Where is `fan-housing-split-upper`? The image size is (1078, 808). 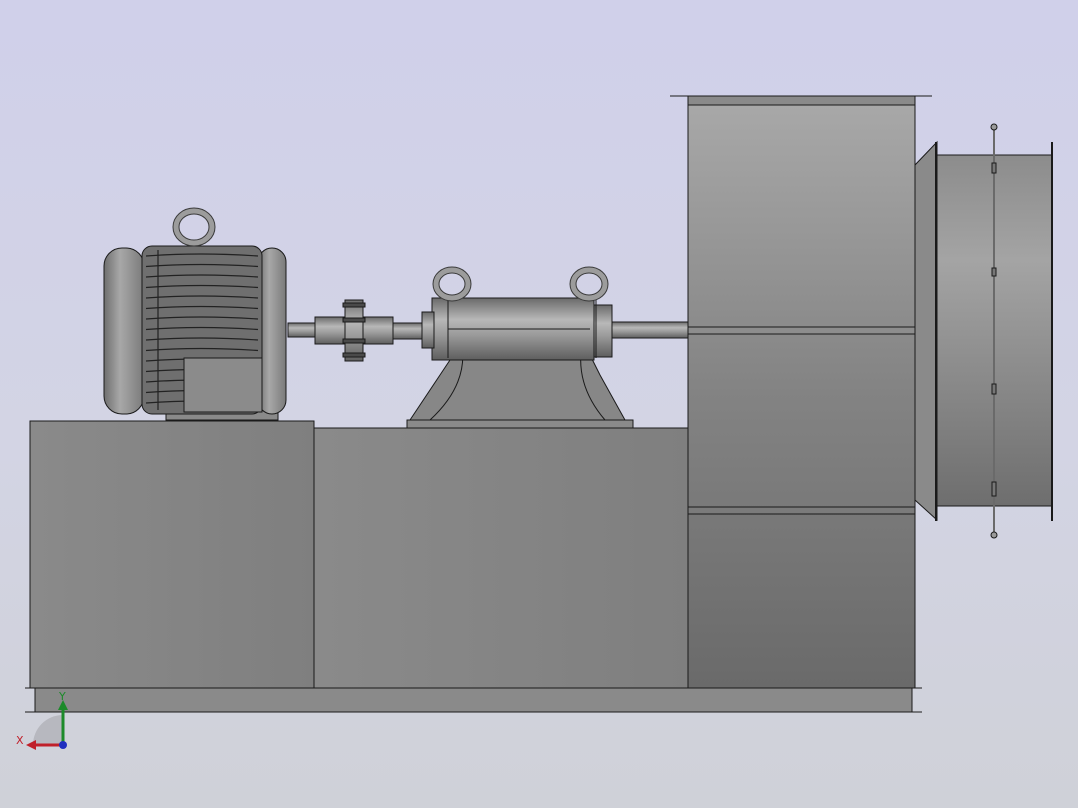
fan-housing-split-upper is located at coordinates (801, 330).